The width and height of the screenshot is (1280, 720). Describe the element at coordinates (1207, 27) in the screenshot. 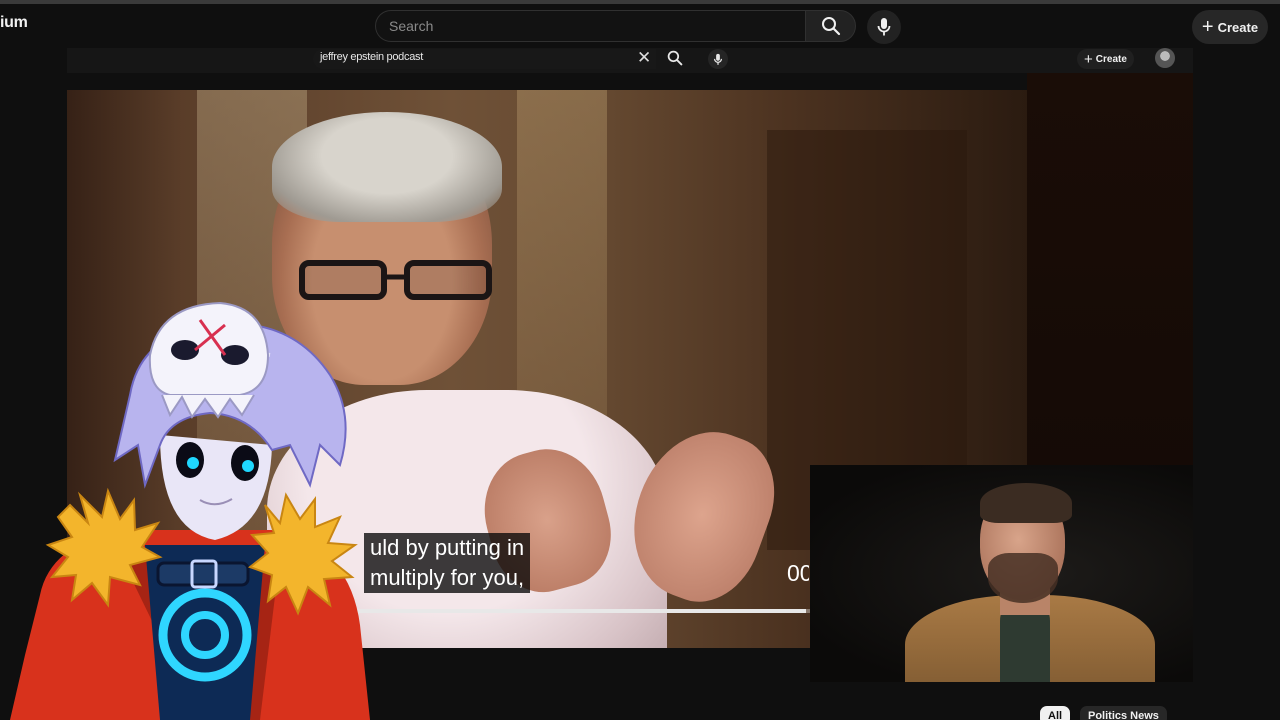

I see `plus-icon: +` at that location.